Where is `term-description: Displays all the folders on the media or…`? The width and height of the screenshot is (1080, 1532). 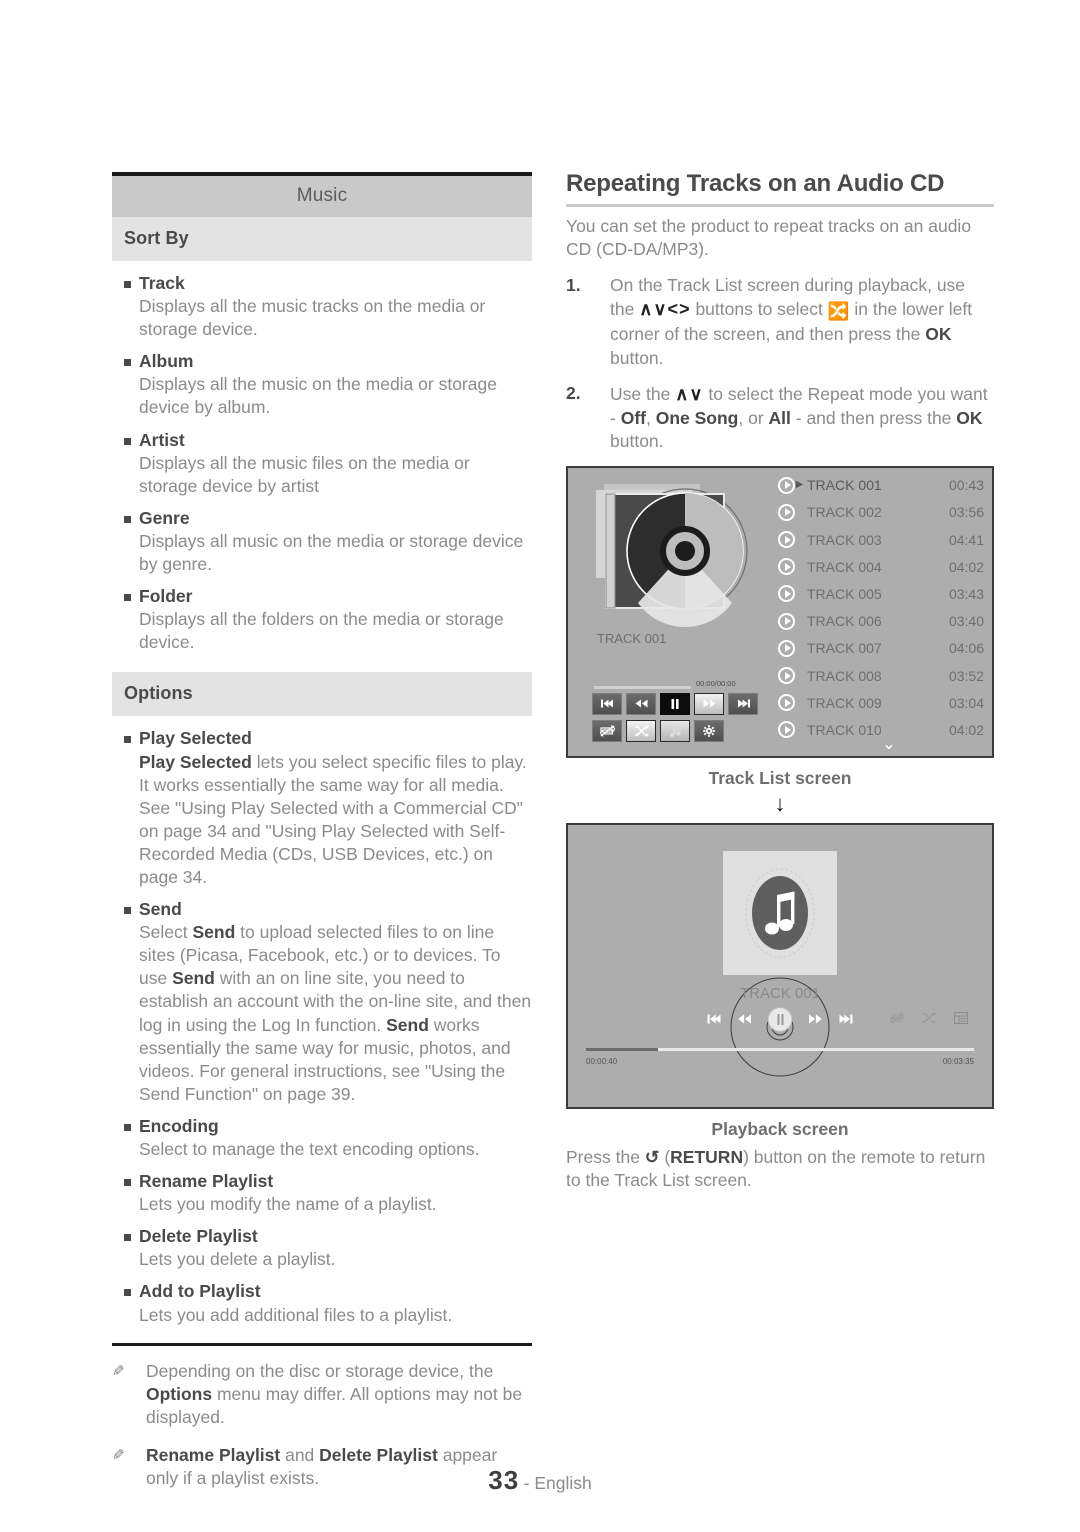
term-description: Displays all the folders on the media or… is located at coordinates (321, 631).